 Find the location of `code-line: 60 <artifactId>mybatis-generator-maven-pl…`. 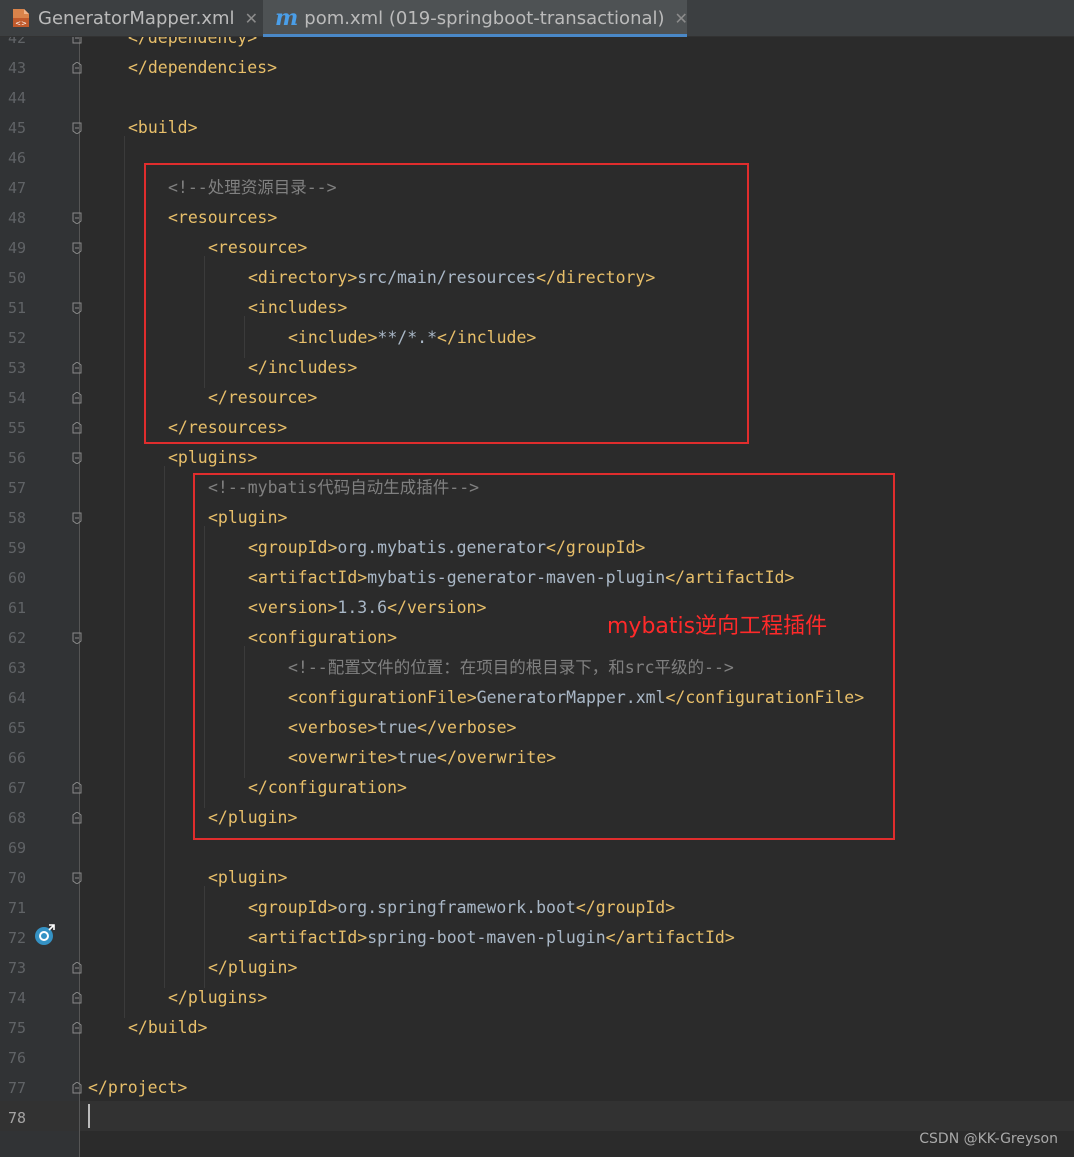

code-line: 60 <artifactId>mybatis-generator-maven-pl… is located at coordinates (537, 578).